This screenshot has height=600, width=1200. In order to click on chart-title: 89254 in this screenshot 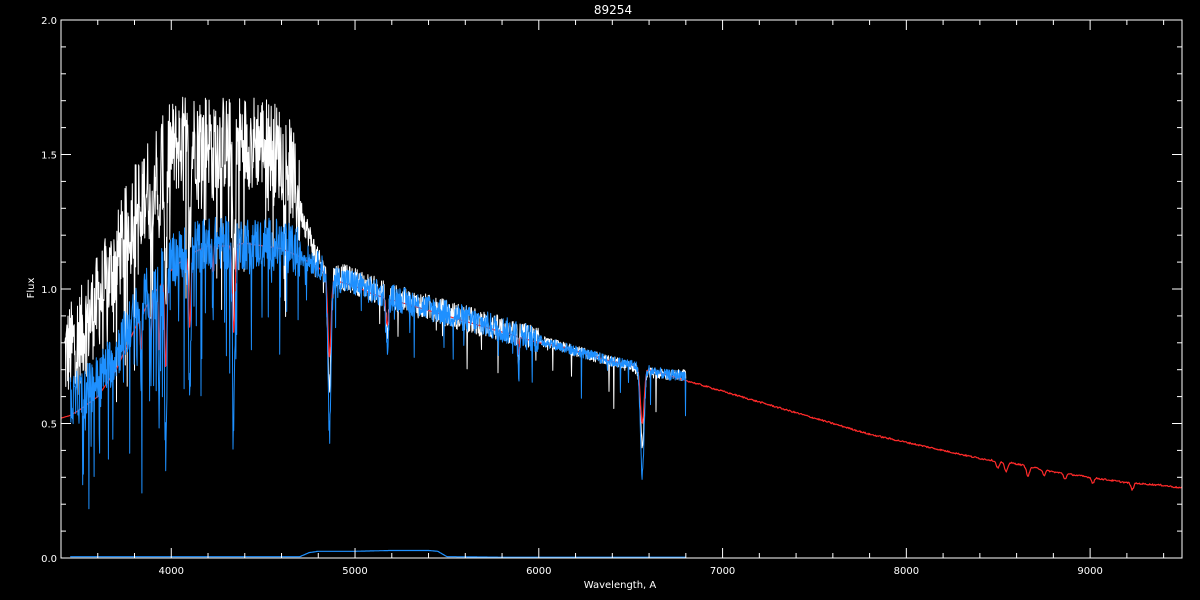, I will do `click(613, 10)`.